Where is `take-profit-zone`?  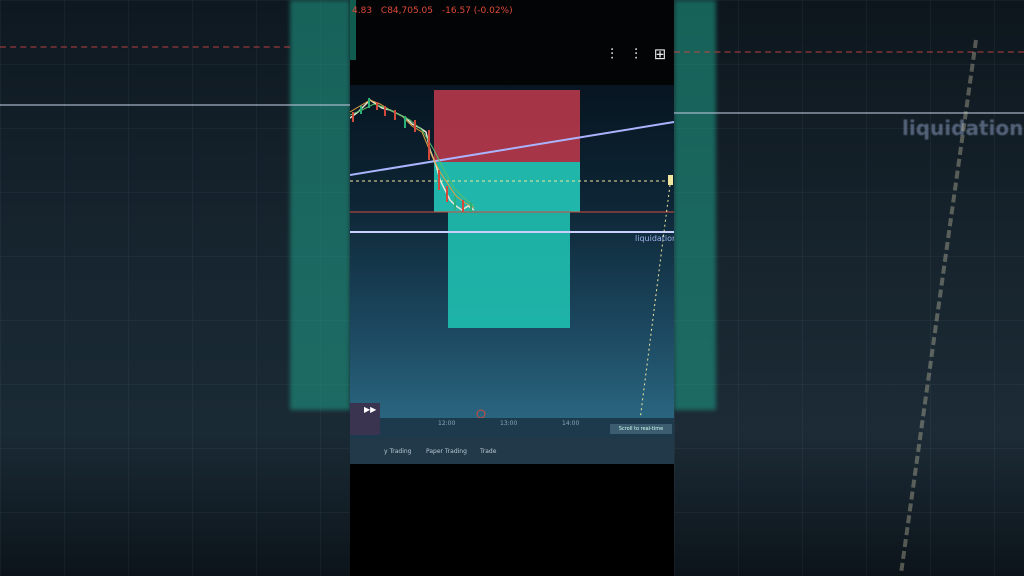 take-profit-zone is located at coordinates (509, 270).